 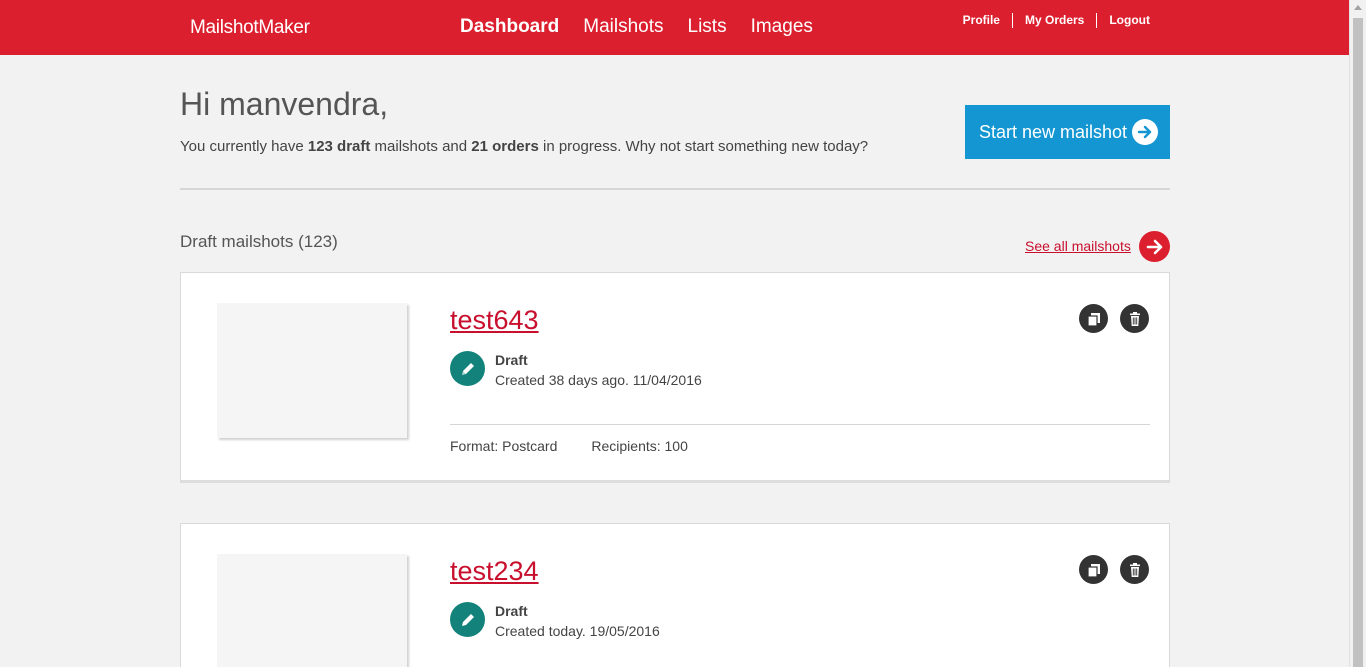 I want to click on my-orders-link: My Orders, so click(x=1053, y=20).